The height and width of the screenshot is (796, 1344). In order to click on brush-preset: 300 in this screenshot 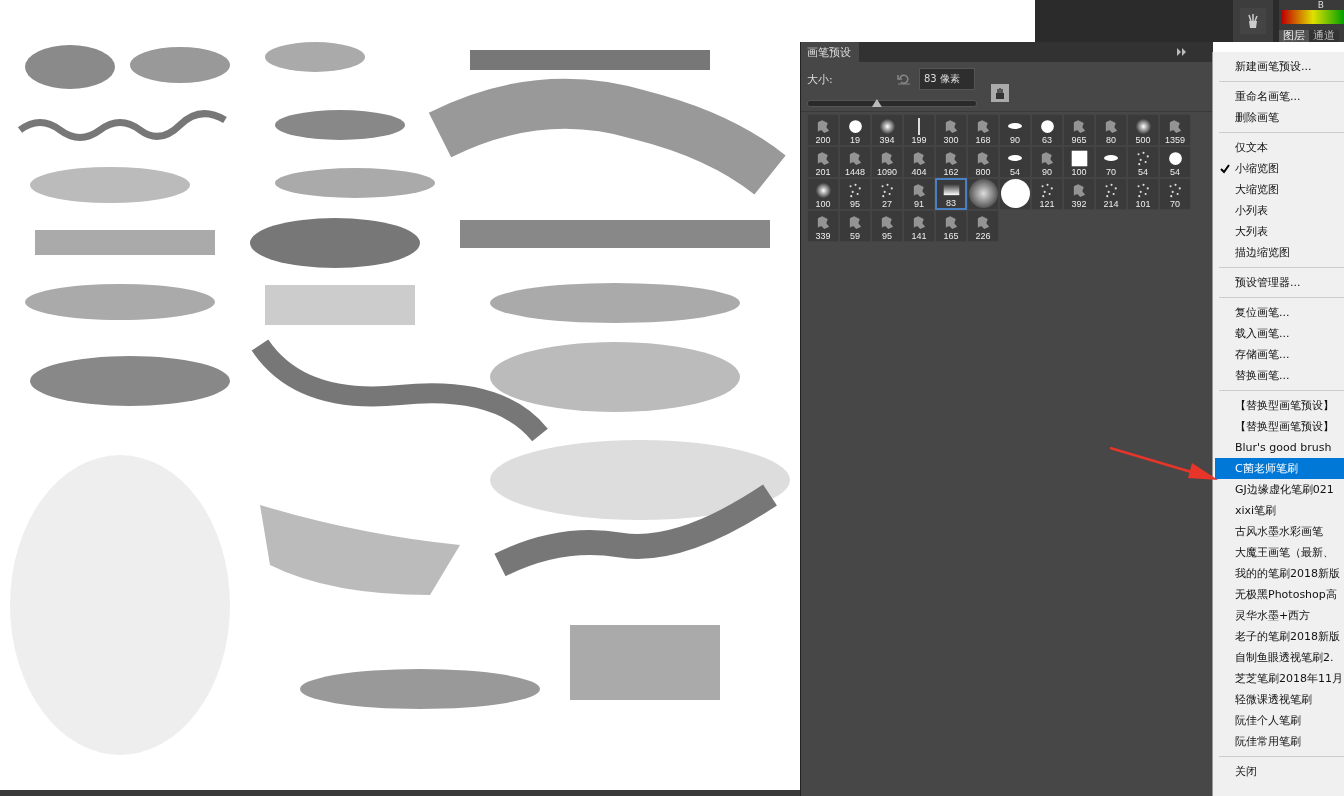, I will do `click(951, 130)`.